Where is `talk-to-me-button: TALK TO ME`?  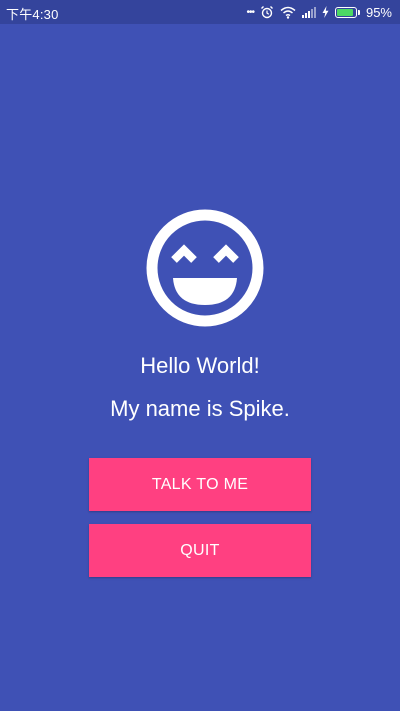 talk-to-me-button: TALK TO ME is located at coordinates (200, 484).